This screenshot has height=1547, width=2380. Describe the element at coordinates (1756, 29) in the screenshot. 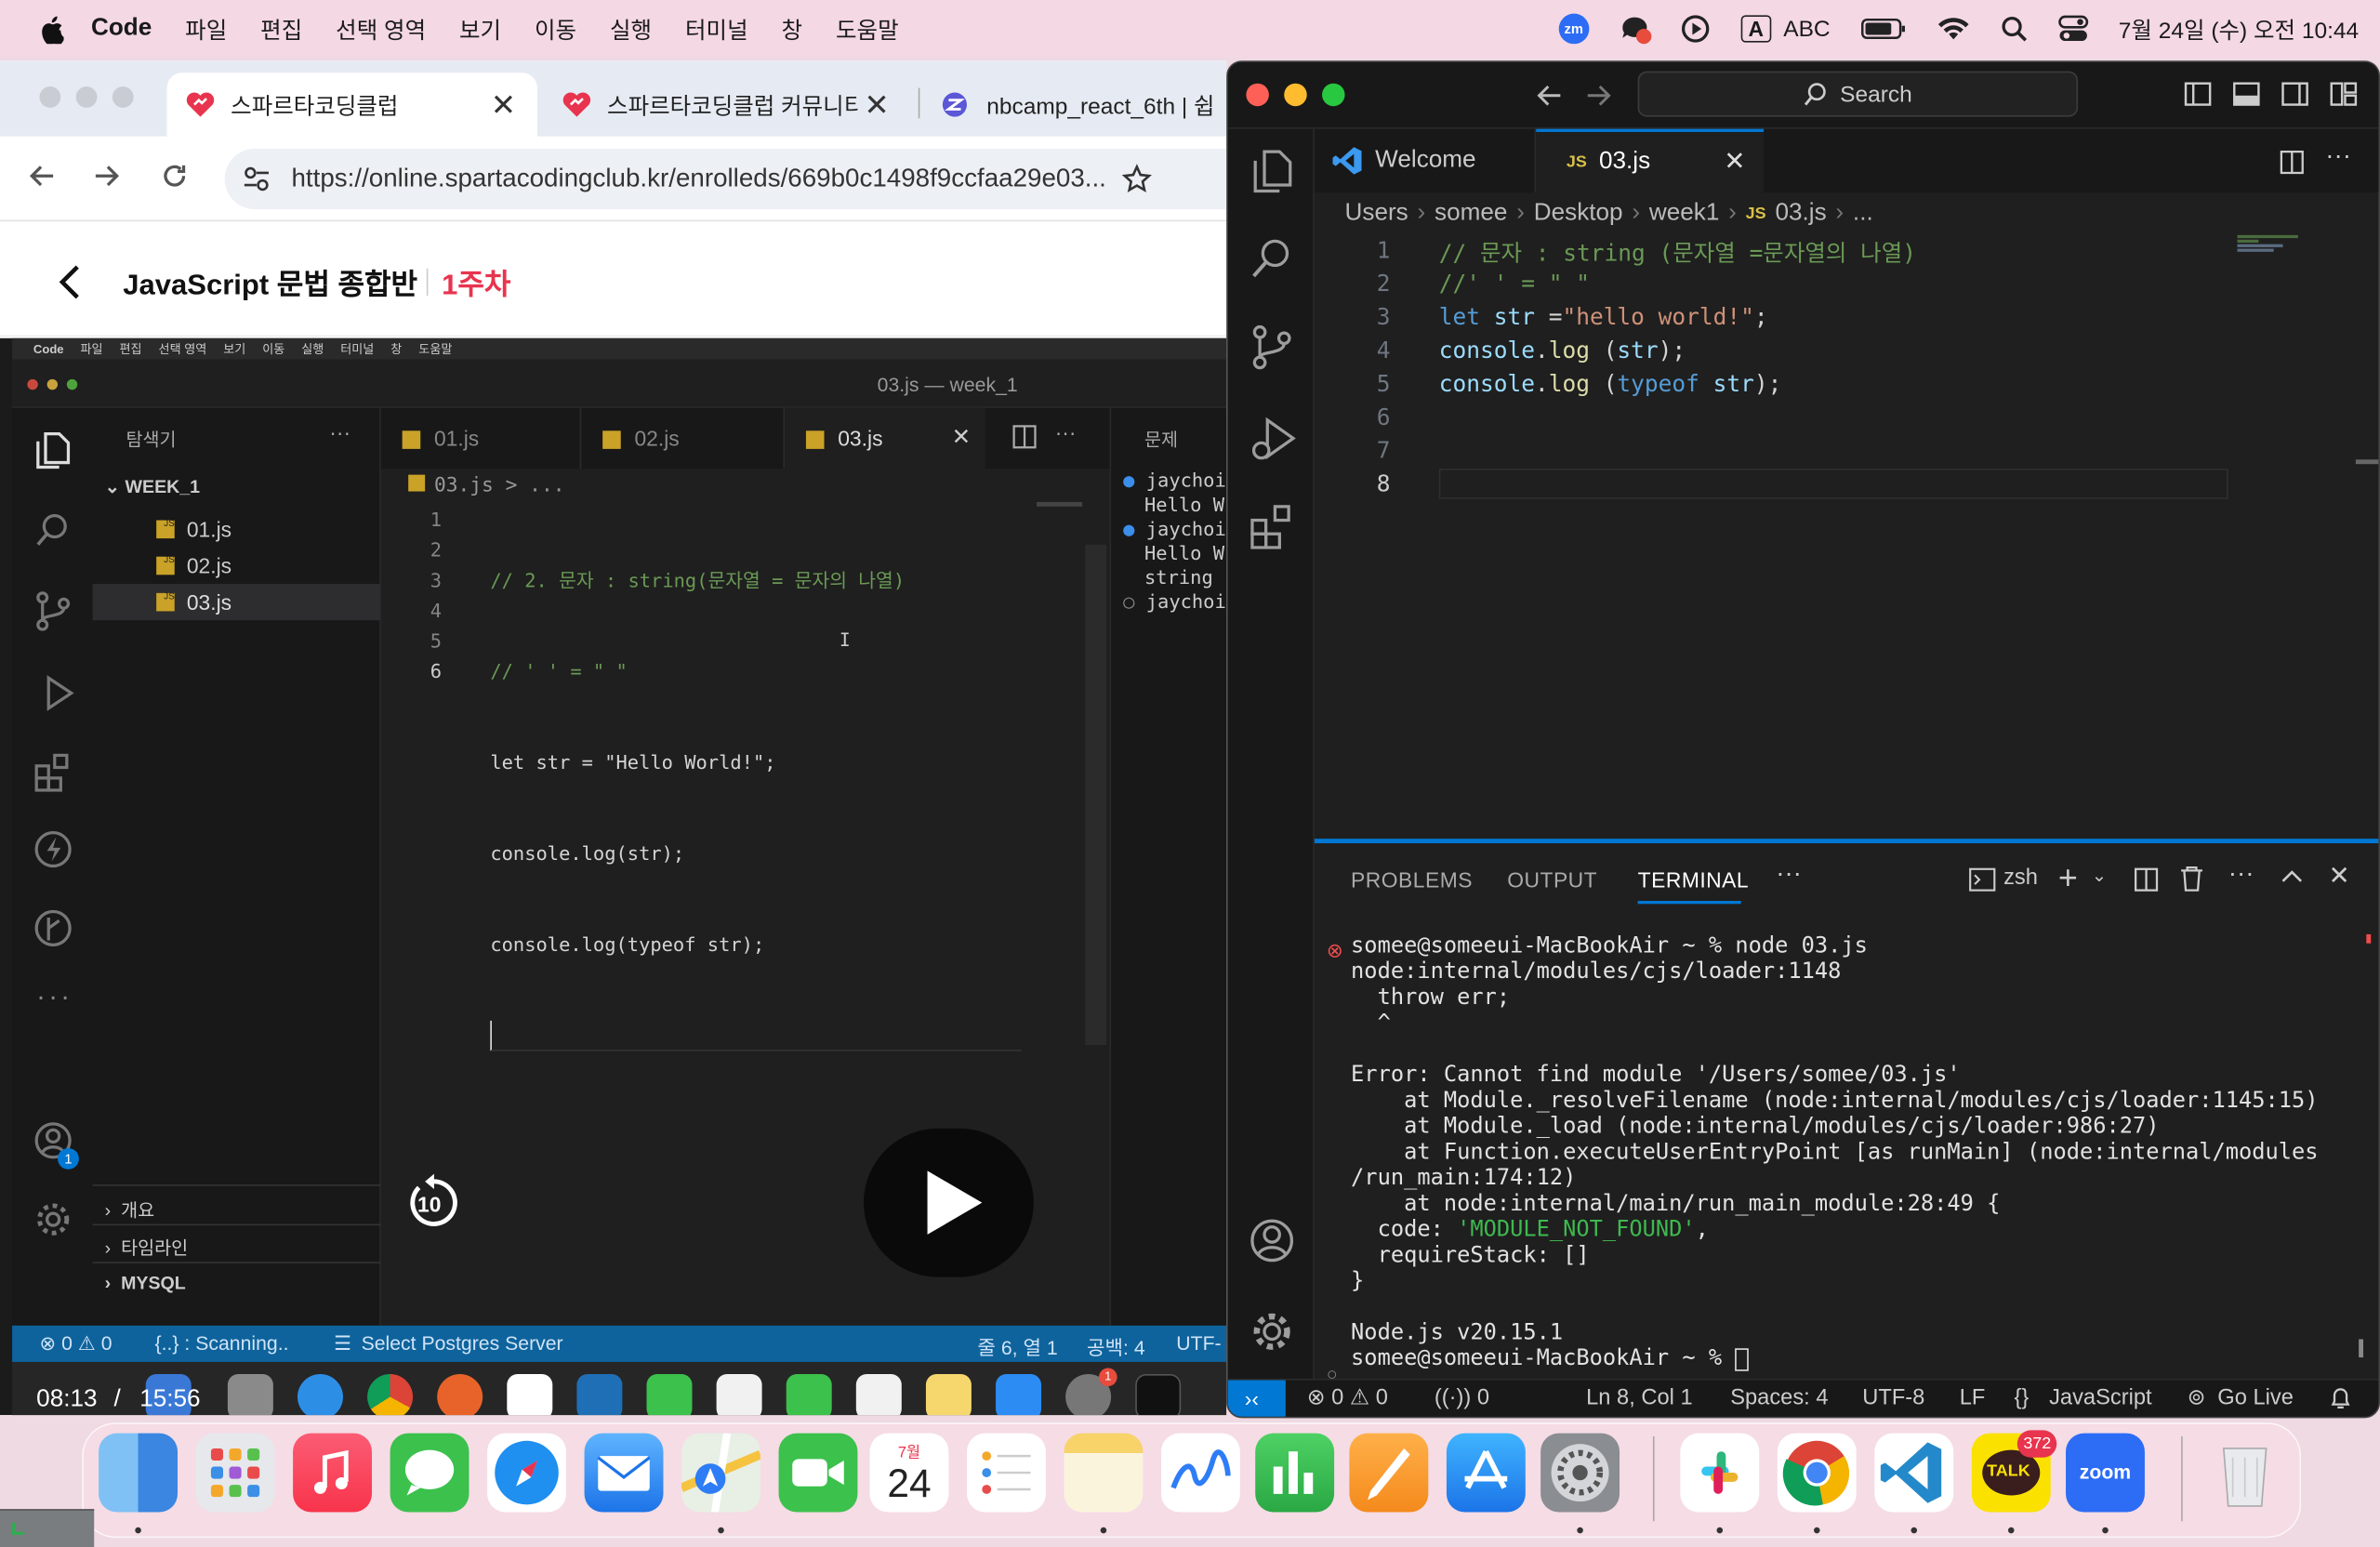

I see `input-source-a-icon: A` at that location.